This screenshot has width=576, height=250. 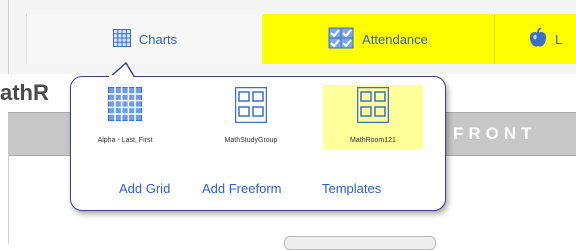 I want to click on templates-link: Templates, so click(x=351, y=188).